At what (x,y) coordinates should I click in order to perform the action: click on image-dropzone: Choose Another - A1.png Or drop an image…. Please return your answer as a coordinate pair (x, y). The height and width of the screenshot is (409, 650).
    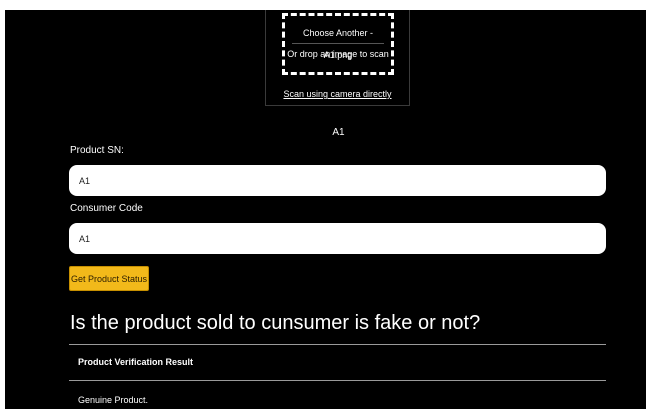
    Looking at the image, I should click on (338, 44).